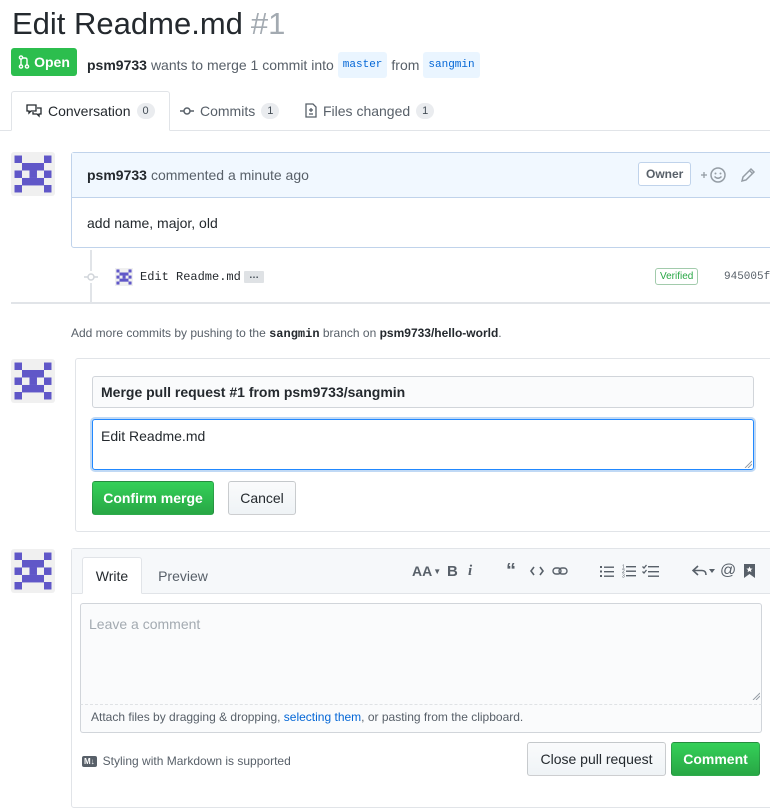 Image resolution: width=770 pixels, height=808 pixels. What do you see at coordinates (34, 111) in the screenshot?
I see `comment-discussion-icon` at bounding box center [34, 111].